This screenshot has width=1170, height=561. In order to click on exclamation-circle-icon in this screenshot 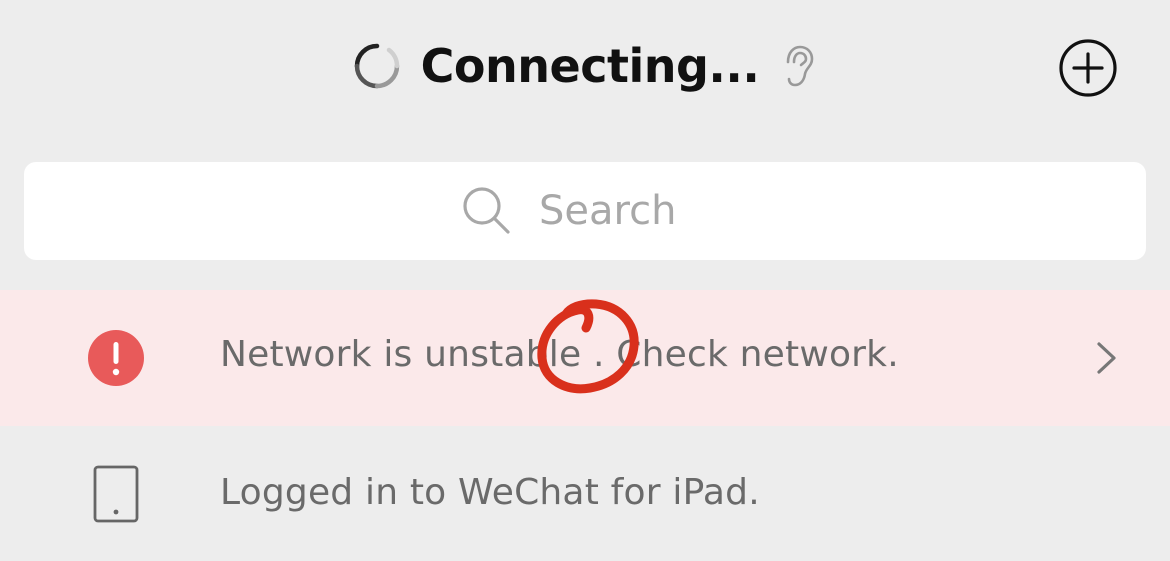, I will do `click(116, 358)`.